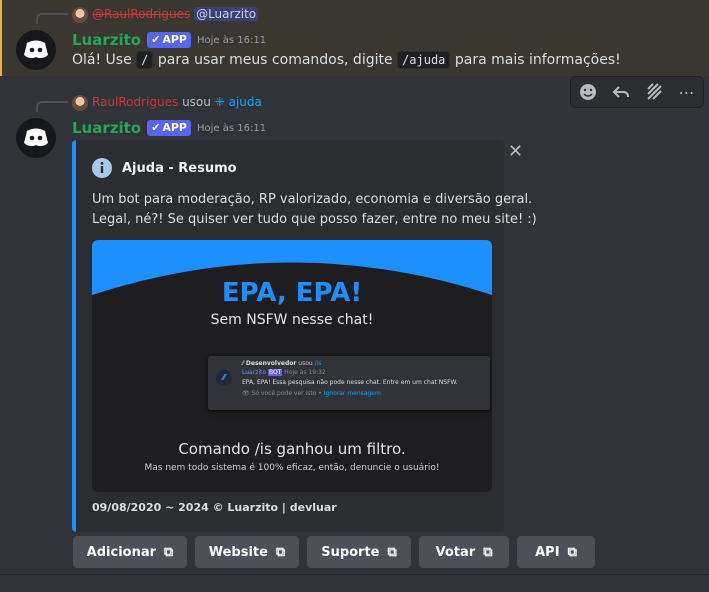 This screenshot has height=592, width=709. What do you see at coordinates (354, 574) in the screenshot?
I see `divider` at bounding box center [354, 574].